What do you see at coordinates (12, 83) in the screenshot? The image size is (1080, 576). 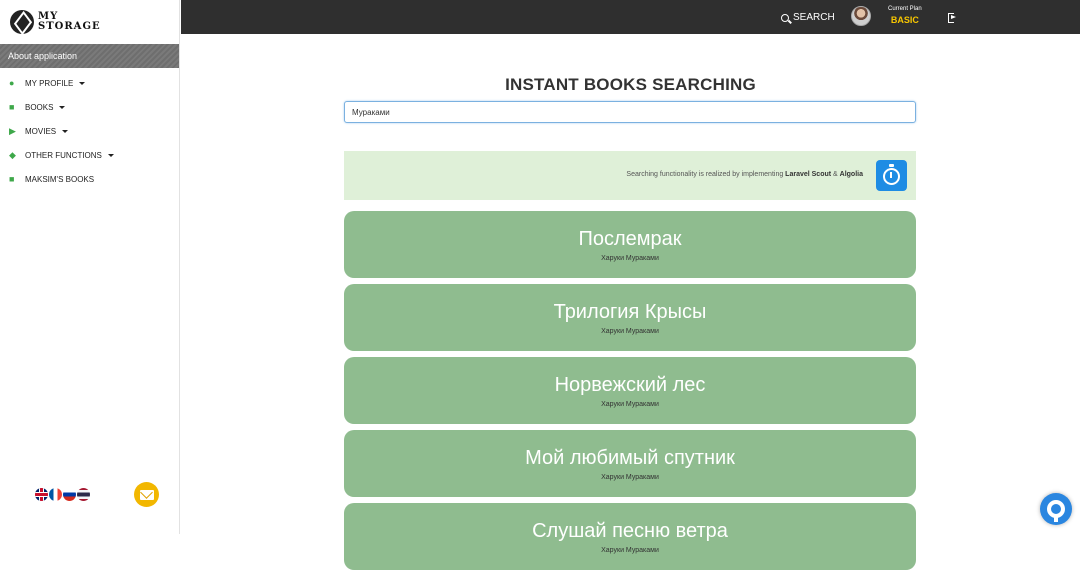 I see `user-icon: ●` at bounding box center [12, 83].